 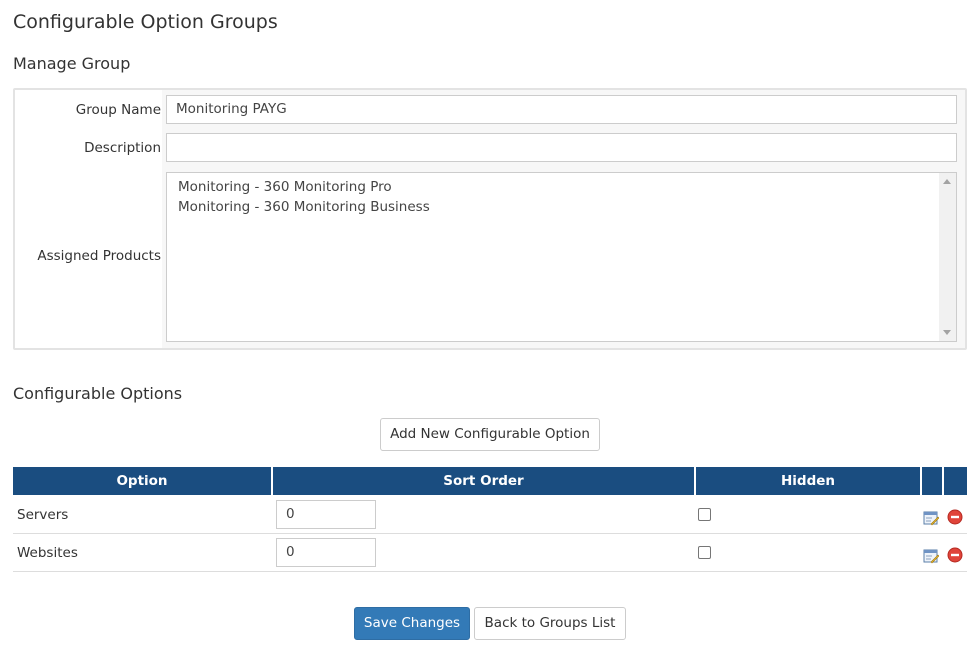 I want to click on configurable-options-title: Configurable Options, so click(x=98, y=393).